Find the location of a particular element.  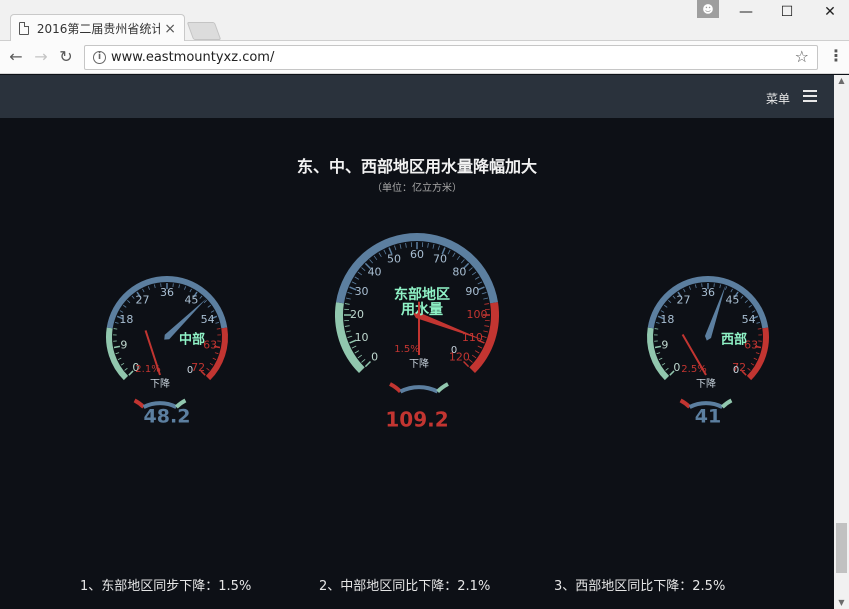

sub-gauge-band-low is located at coordinates (442, 387).